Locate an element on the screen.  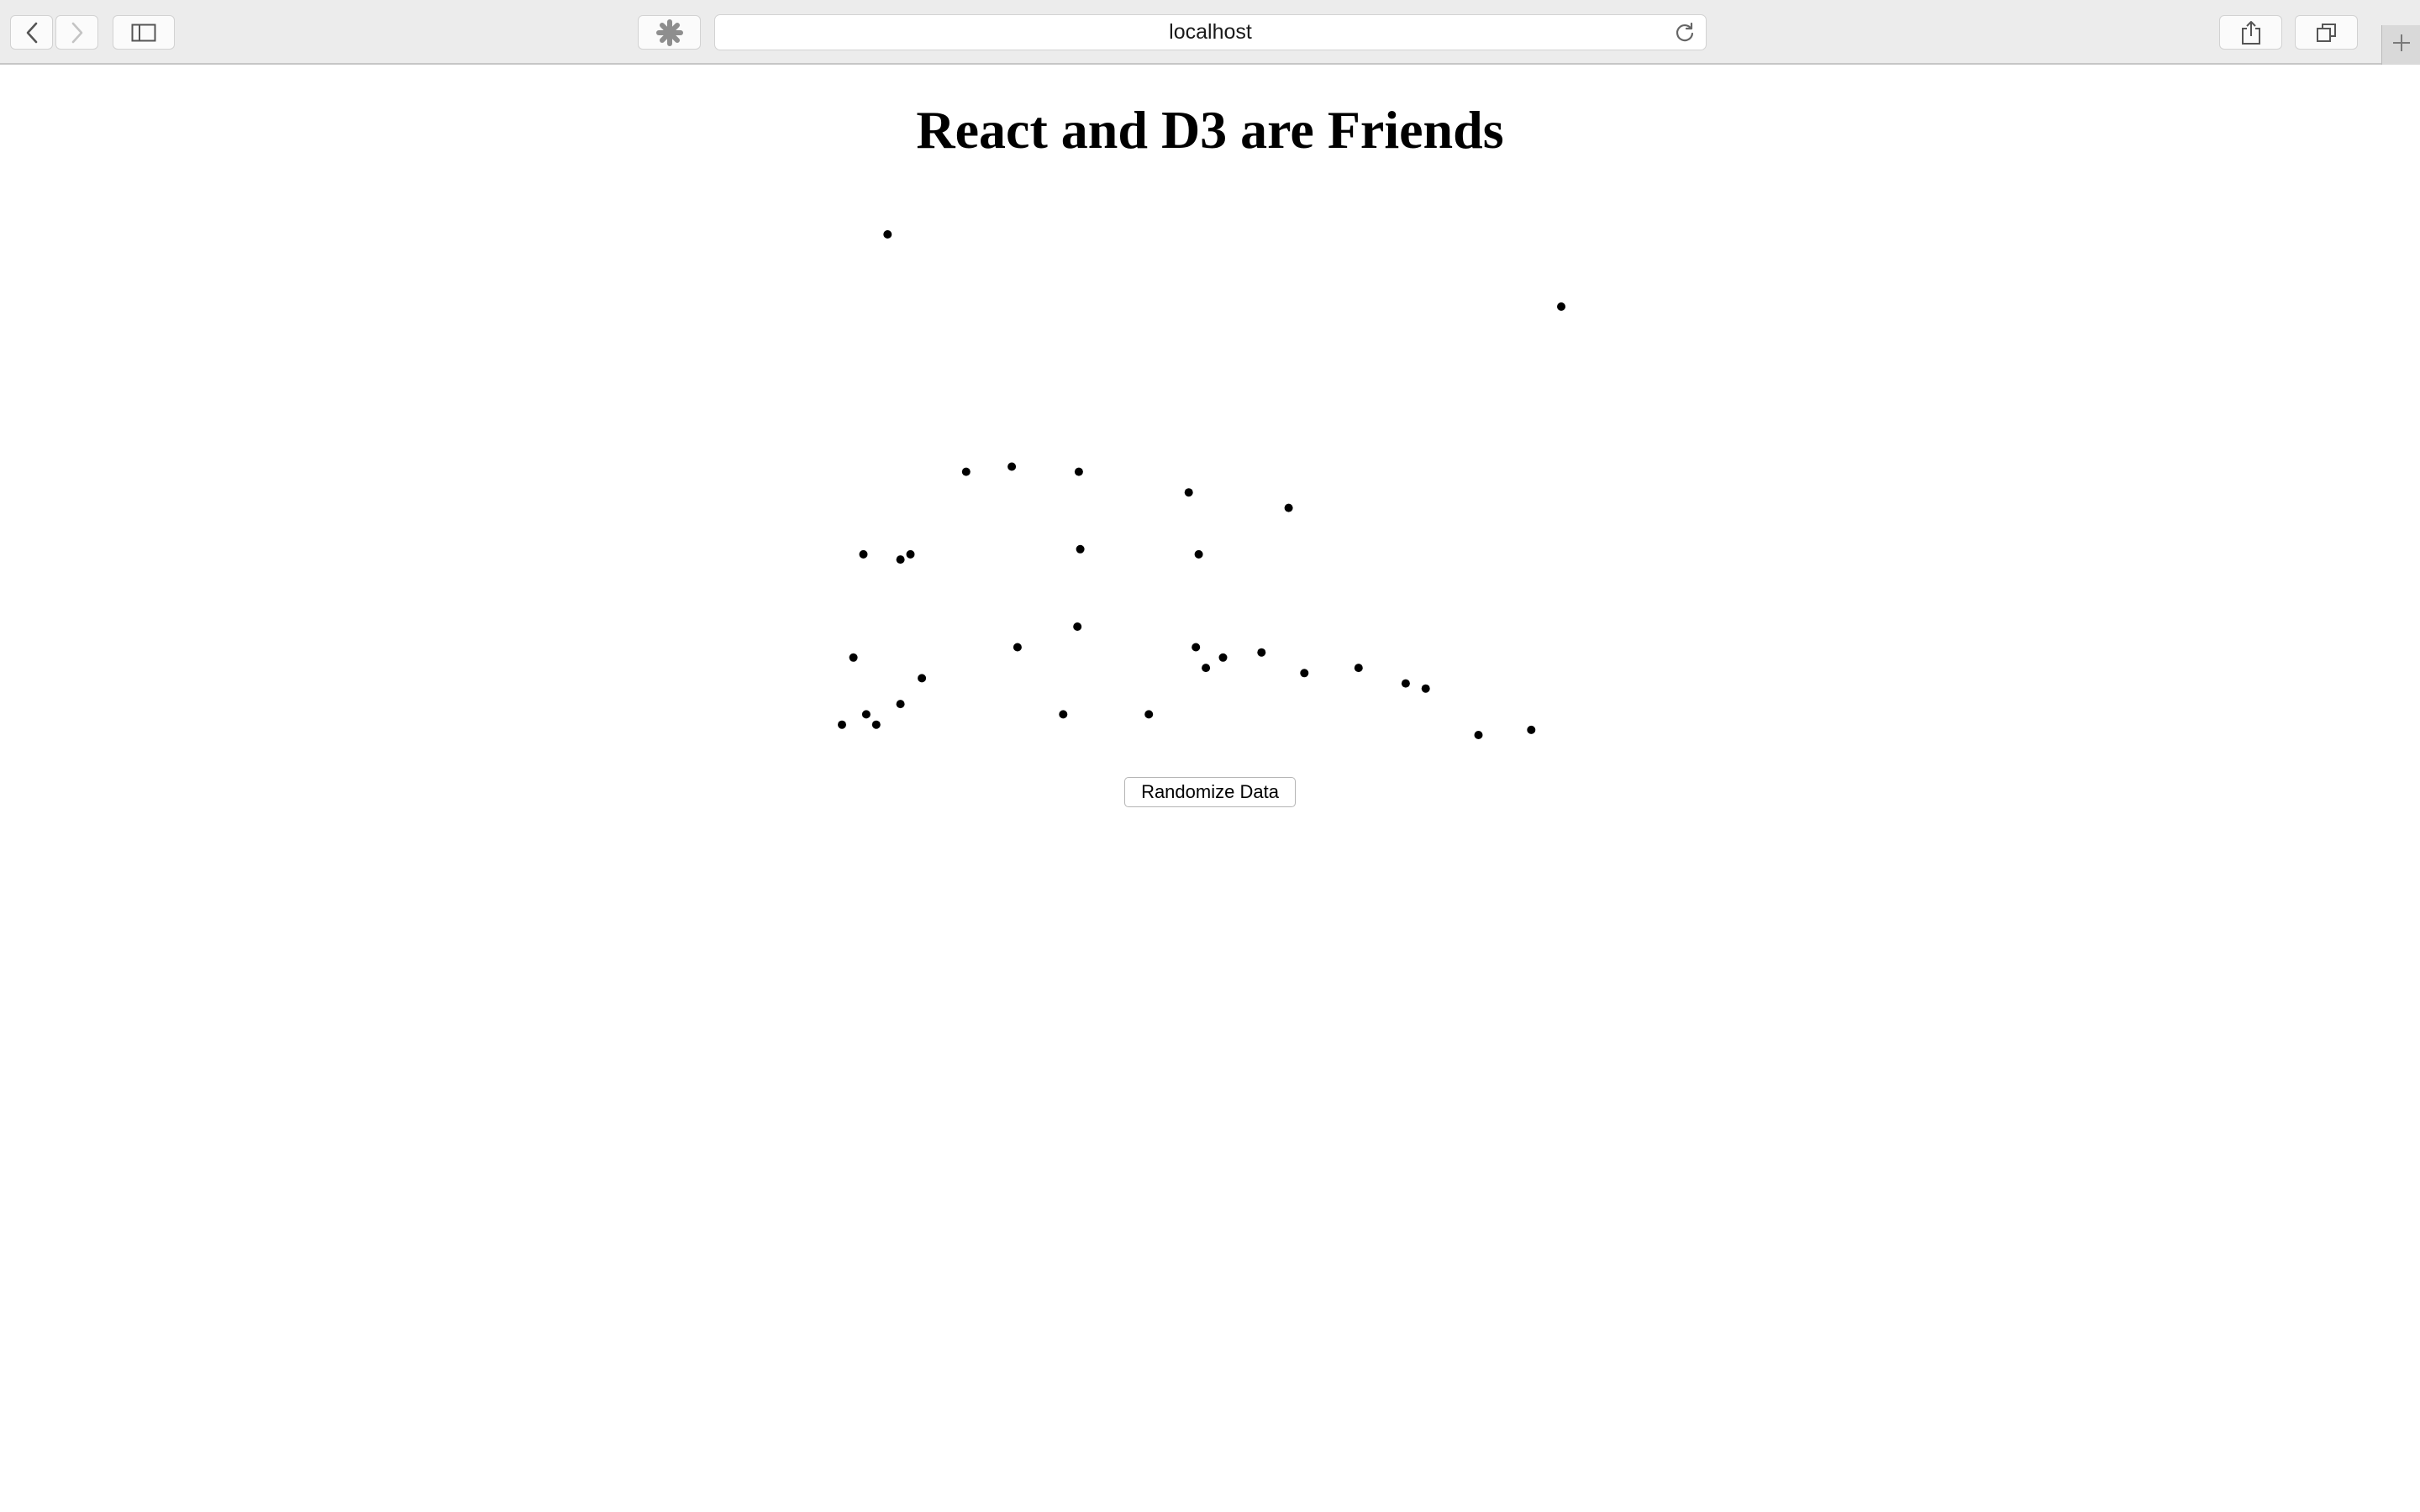
browser-toolbar: localhost is located at coordinates (1210, 32).